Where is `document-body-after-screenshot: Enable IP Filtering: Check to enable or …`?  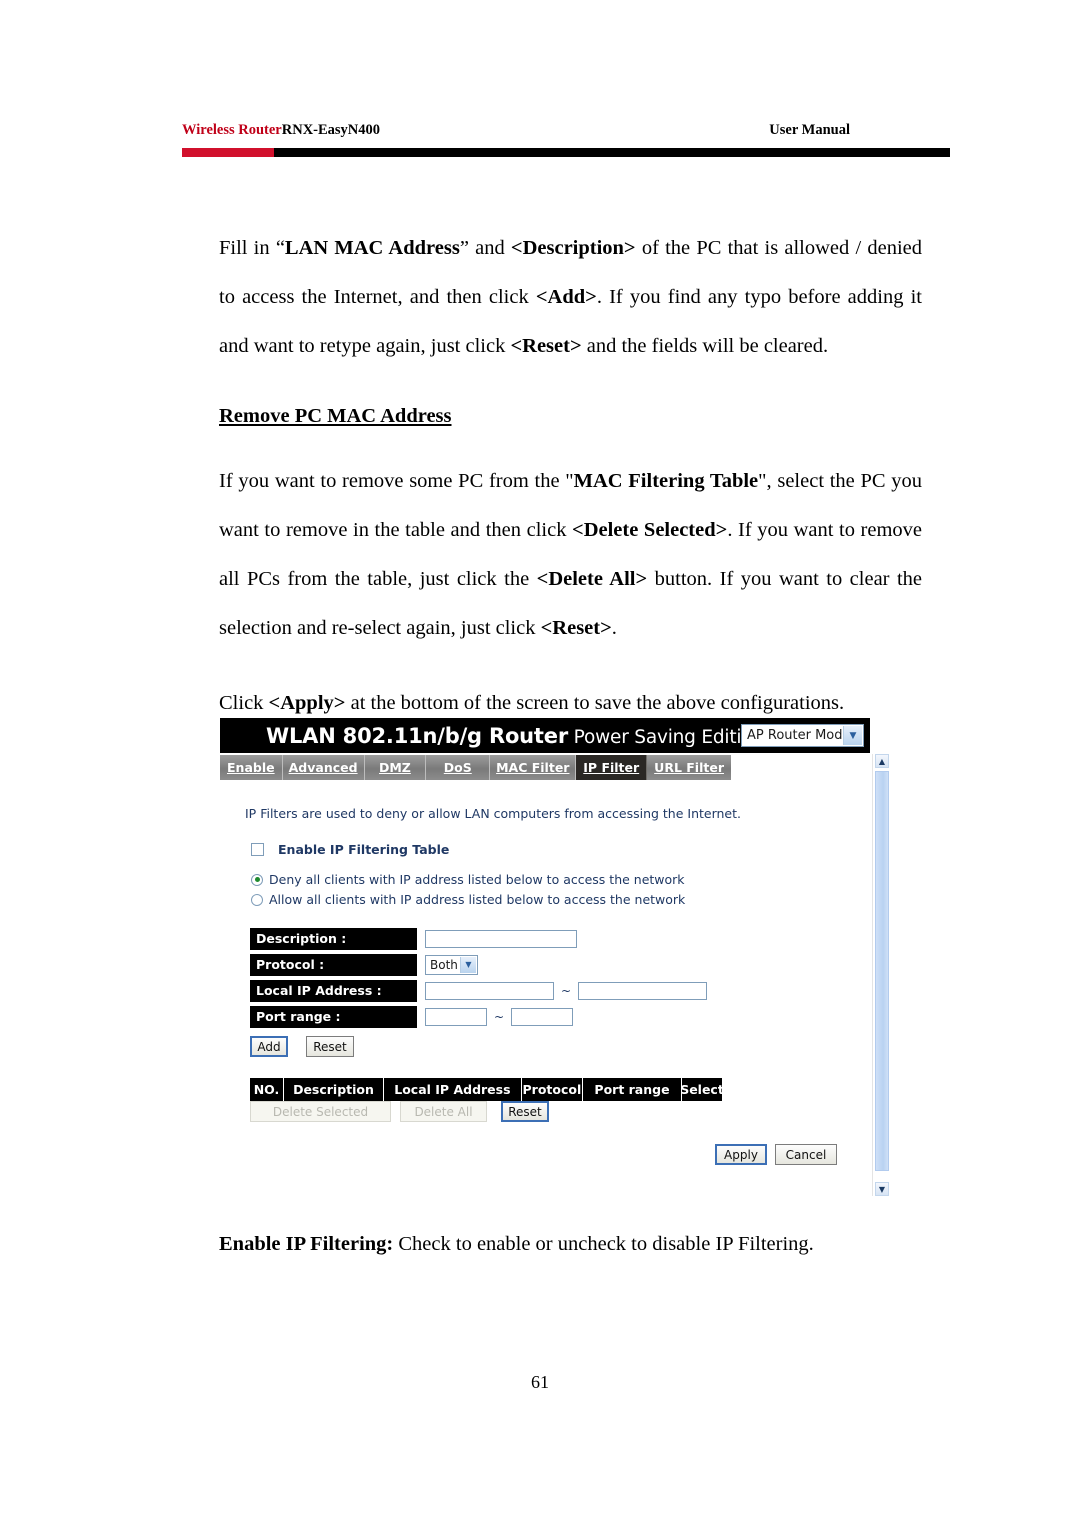 document-body-after-screenshot: Enable IP Filtering: Check to enable or … is located at coordinates (570, 1244).